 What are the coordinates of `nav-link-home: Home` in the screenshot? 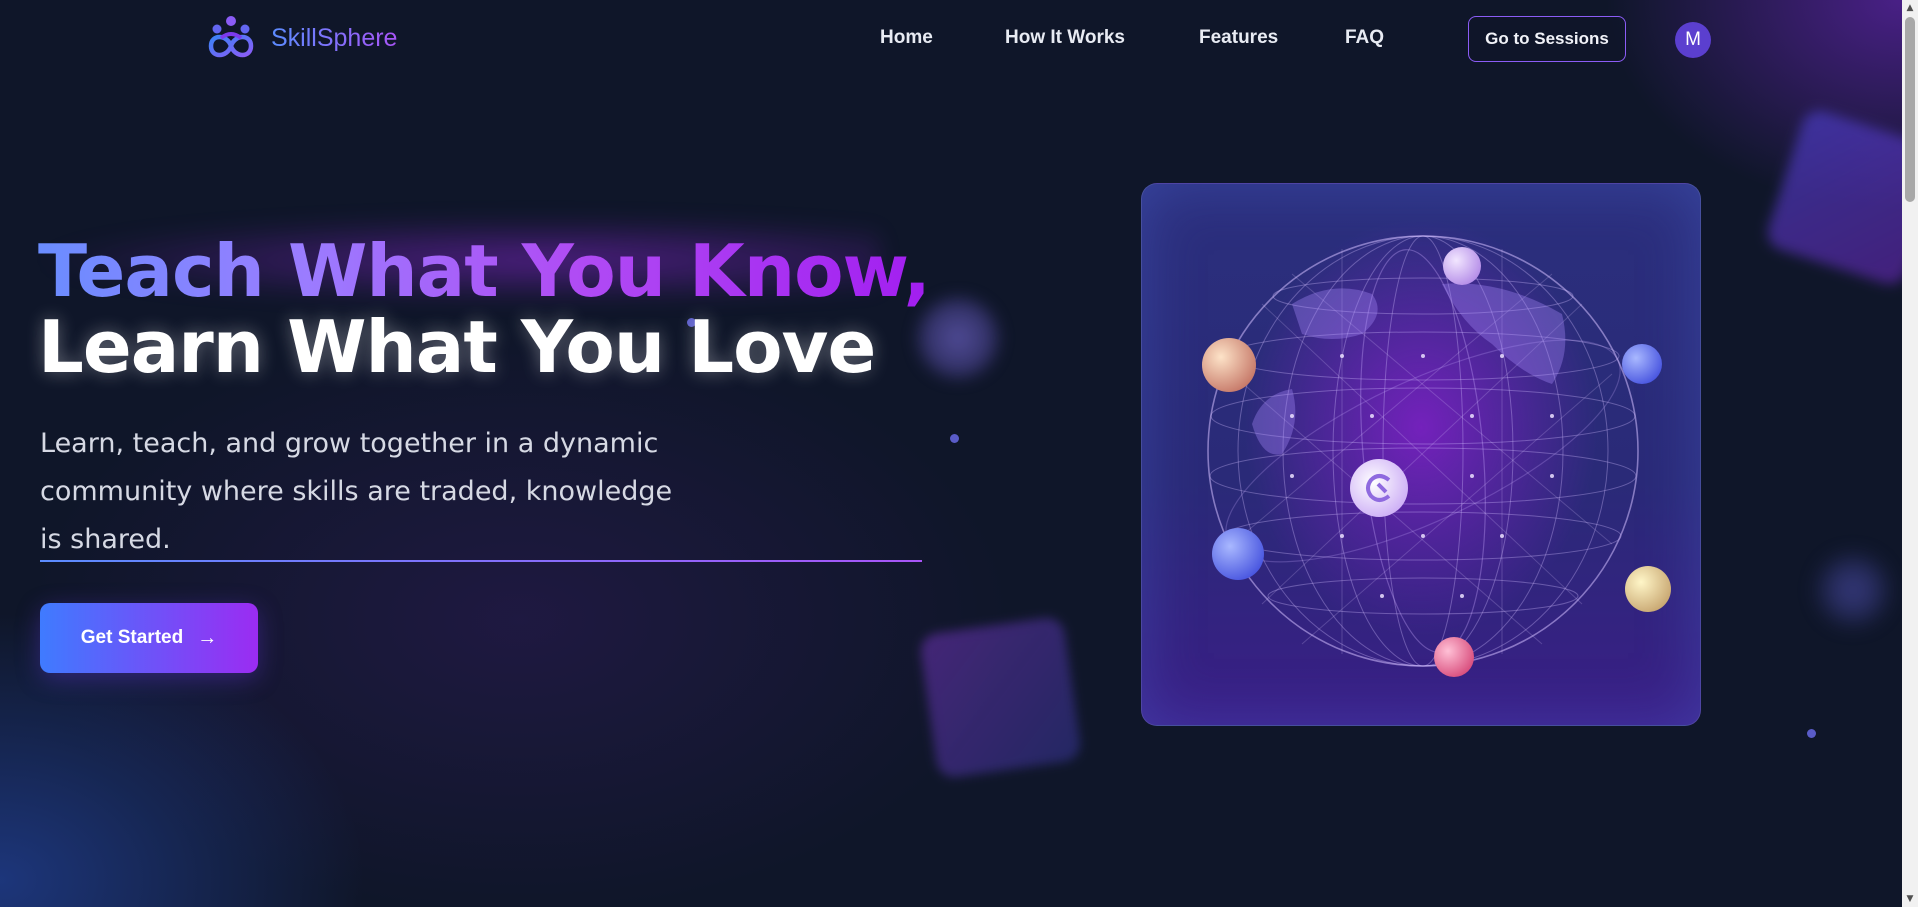 It's located at (906, 38).